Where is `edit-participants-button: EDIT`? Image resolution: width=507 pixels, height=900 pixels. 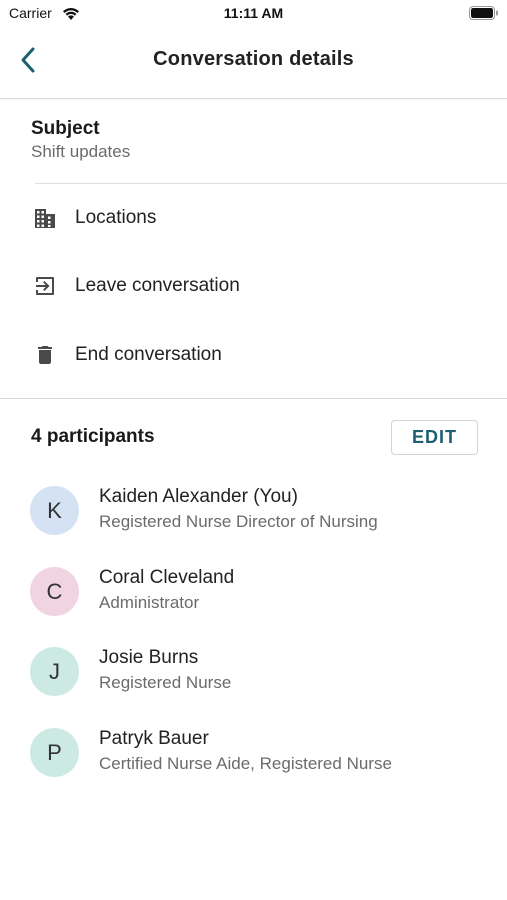 edit-participants-button: EDIT is located at coordinates (434, 437).